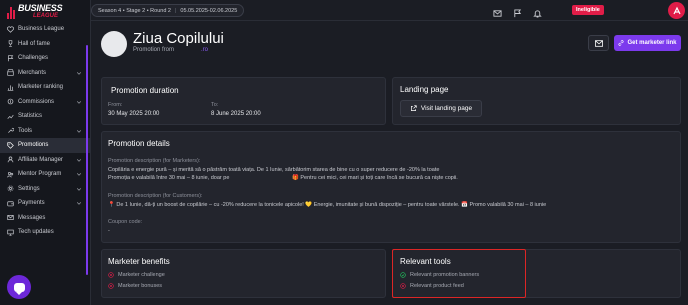  Describe the element at coordinates (41, 87) in the screenshot. I see `sidebar-item-label: Marketer ranking` at that location.